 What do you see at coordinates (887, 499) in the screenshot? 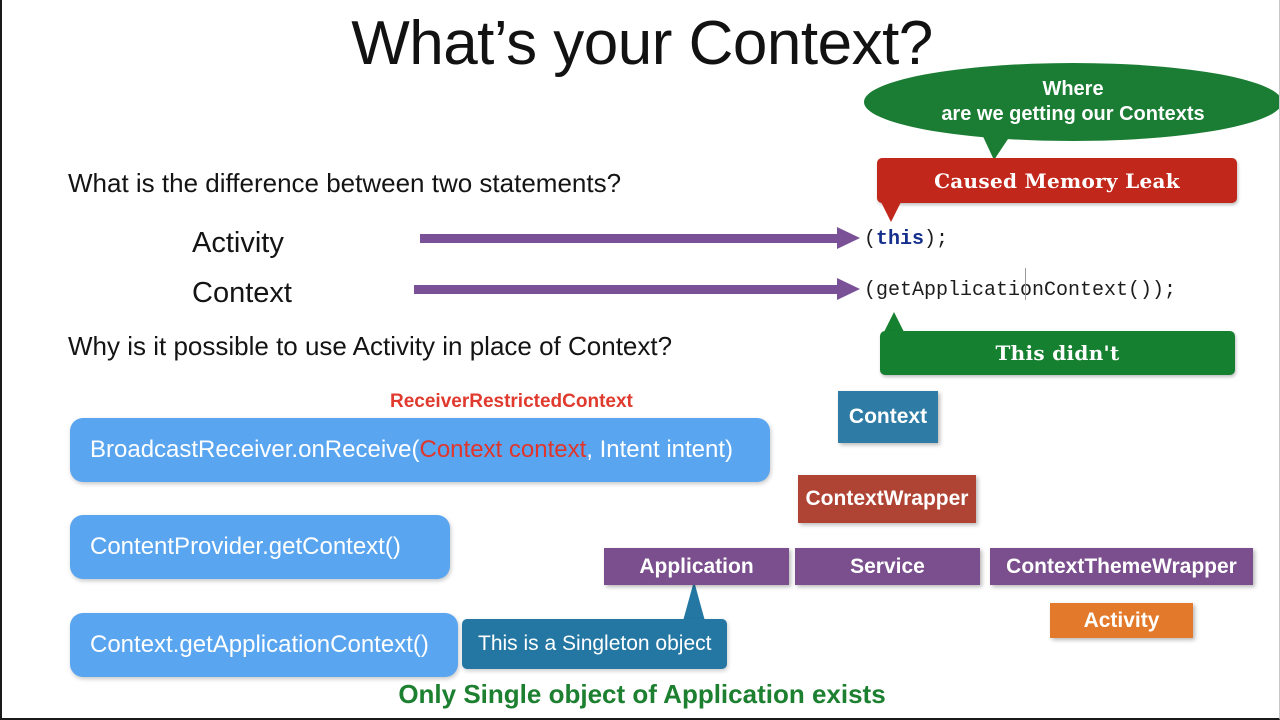
I see `hierarchy-node-contextwrapper: ContextWrapper` at bounding box center [887, 499].